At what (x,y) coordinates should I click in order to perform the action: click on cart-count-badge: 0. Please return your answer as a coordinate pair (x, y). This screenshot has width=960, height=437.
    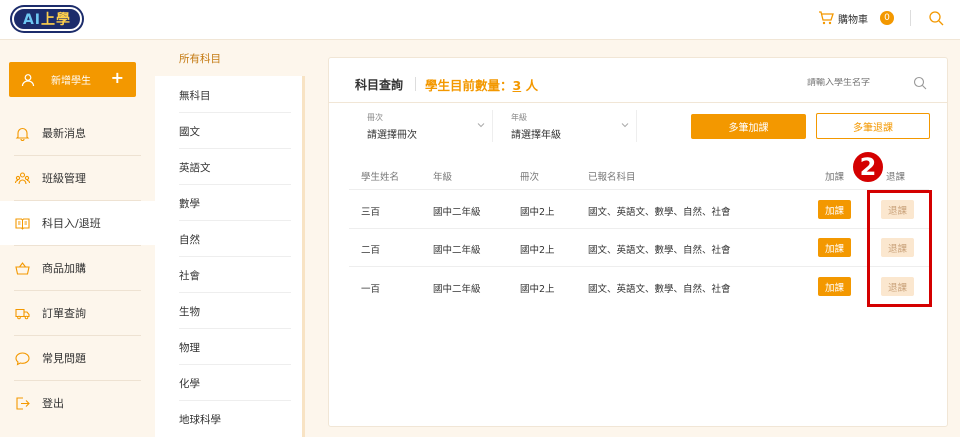
    Looking at the image, I should click on (887, 18).